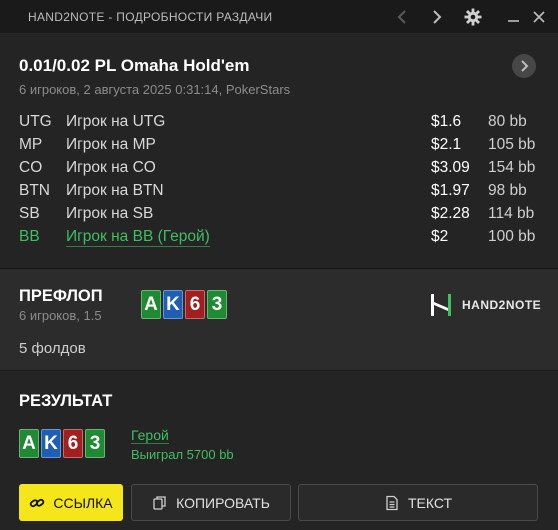 This screenshot has height=530, width=558. Describe the element at coordinates (138, 237) in the screenshot. I see `hero-player-link: Игрок на BB (Герой)` at that location.